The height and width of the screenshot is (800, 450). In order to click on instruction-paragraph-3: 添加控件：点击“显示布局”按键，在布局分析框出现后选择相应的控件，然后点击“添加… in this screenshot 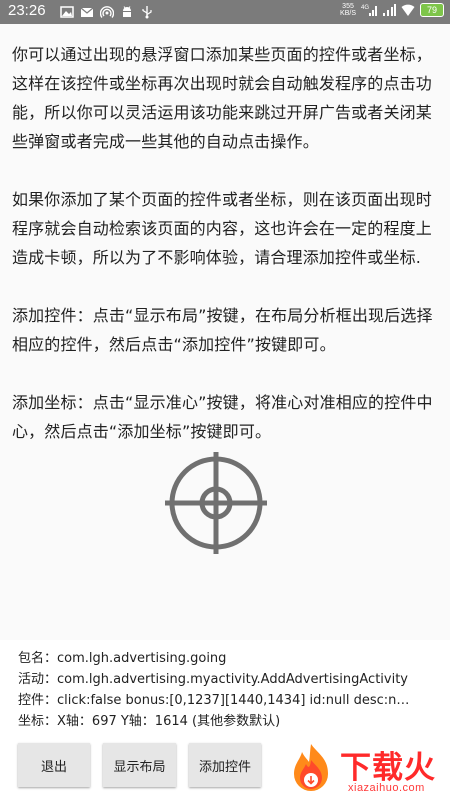, I will do `click(222, 330)`.